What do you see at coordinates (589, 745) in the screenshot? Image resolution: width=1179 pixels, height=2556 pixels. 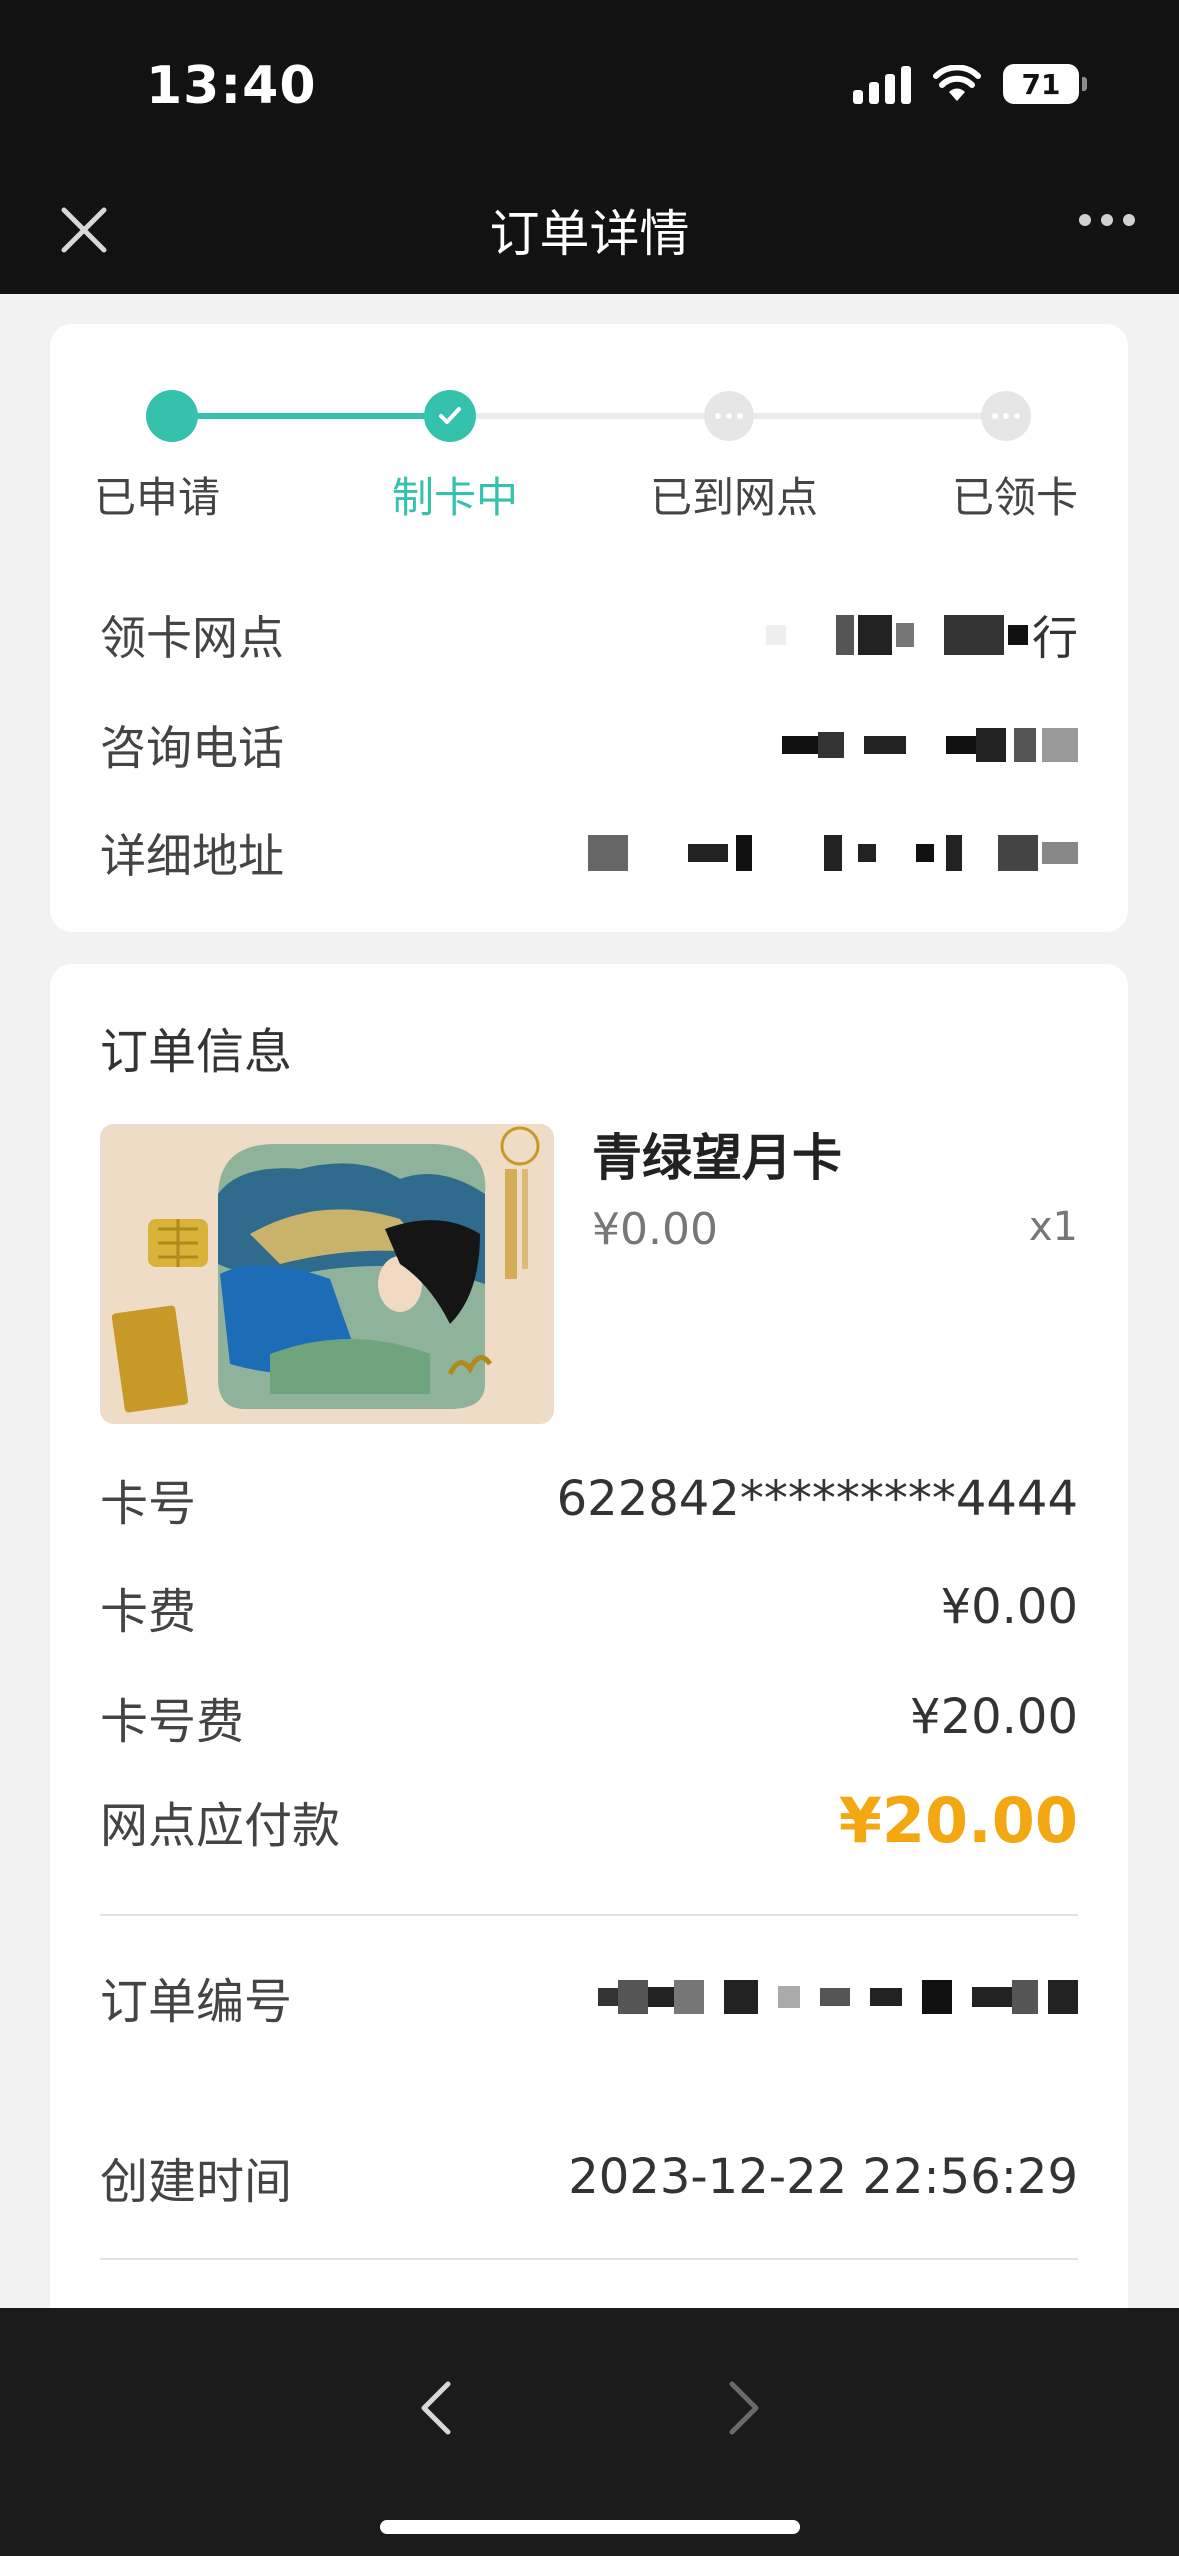 I see `phone-row: 咨询电话` at bounding box center [589, 745].